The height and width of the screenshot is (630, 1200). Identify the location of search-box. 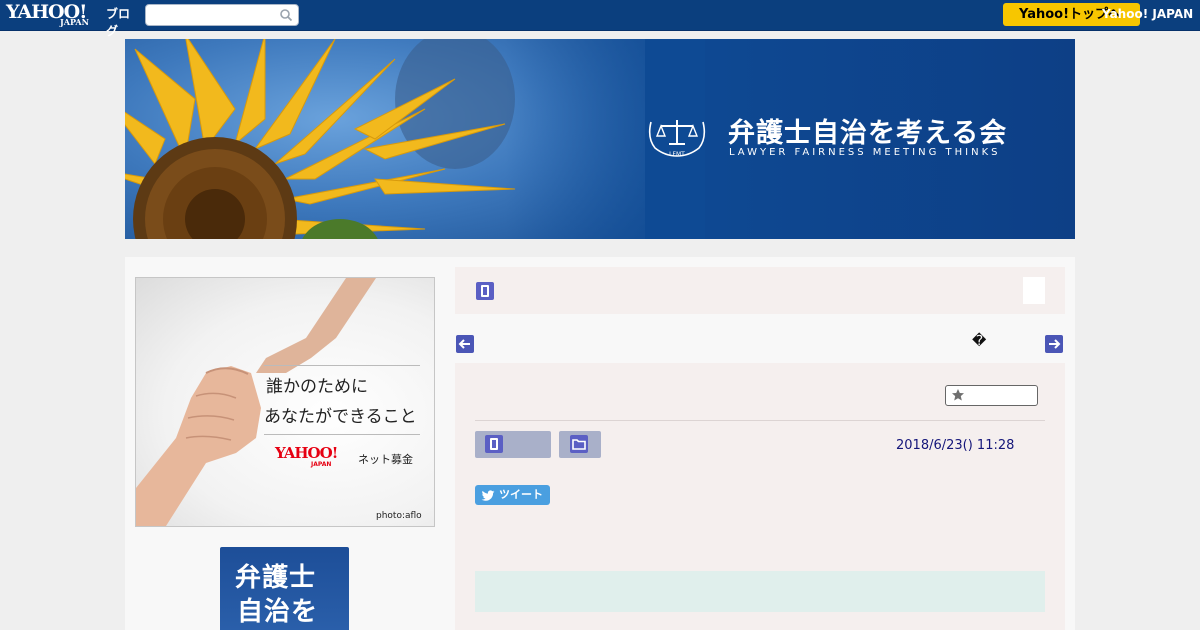
(222, 15).